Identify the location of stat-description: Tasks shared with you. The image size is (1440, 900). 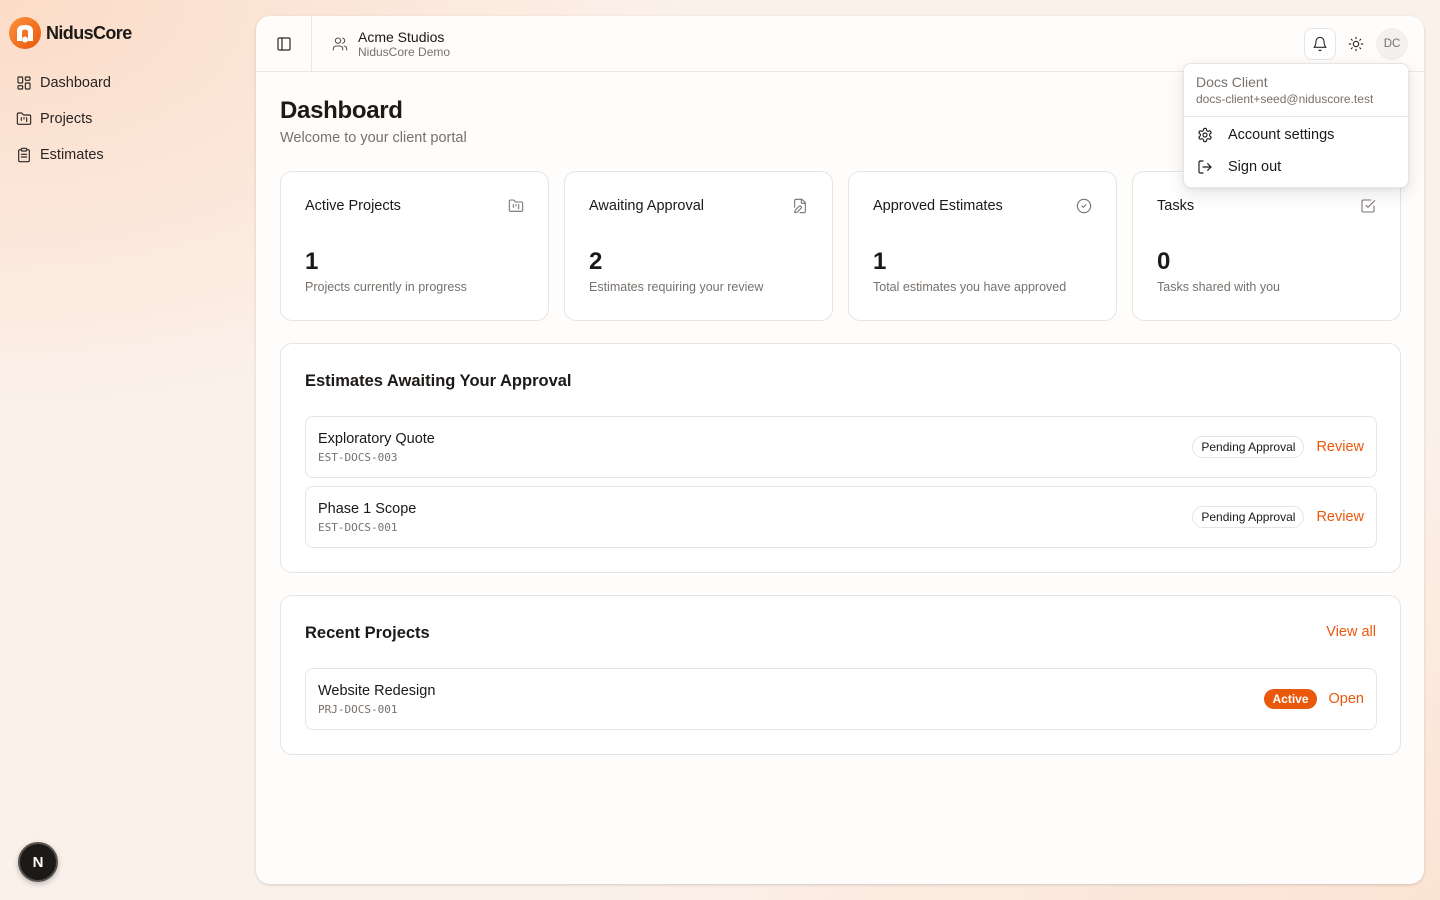
(1218, 287).